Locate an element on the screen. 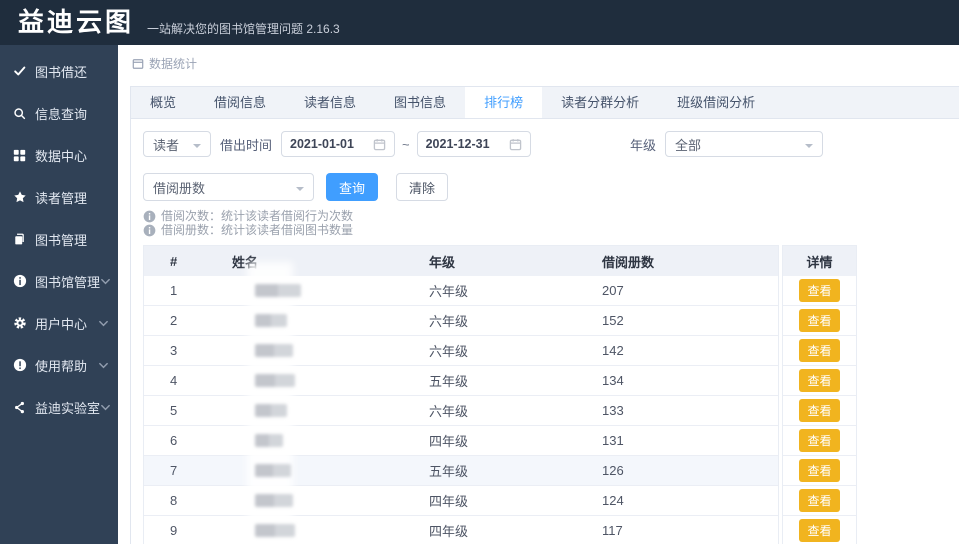 The width and height of the screenshot is (959, 544). sidebar-item-label: 图书馆管理 is located at coordinates (68, 282).